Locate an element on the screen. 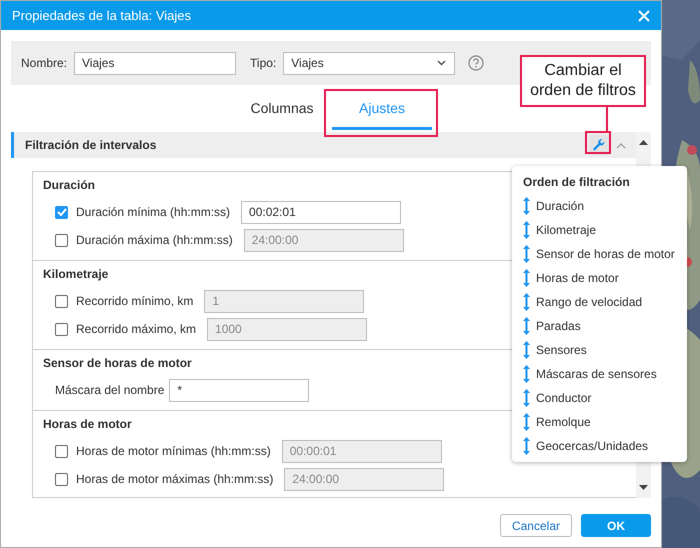  scroll-up-icon is located at coordinates (643, 142).